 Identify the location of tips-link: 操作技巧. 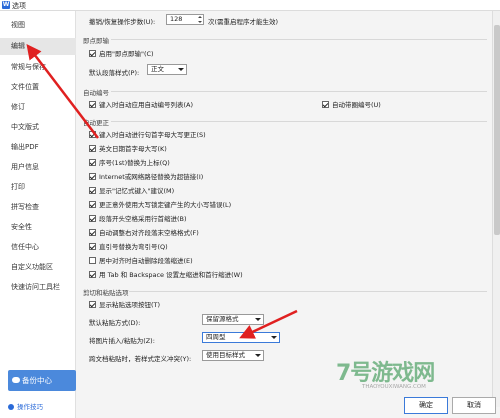
(25, 406).